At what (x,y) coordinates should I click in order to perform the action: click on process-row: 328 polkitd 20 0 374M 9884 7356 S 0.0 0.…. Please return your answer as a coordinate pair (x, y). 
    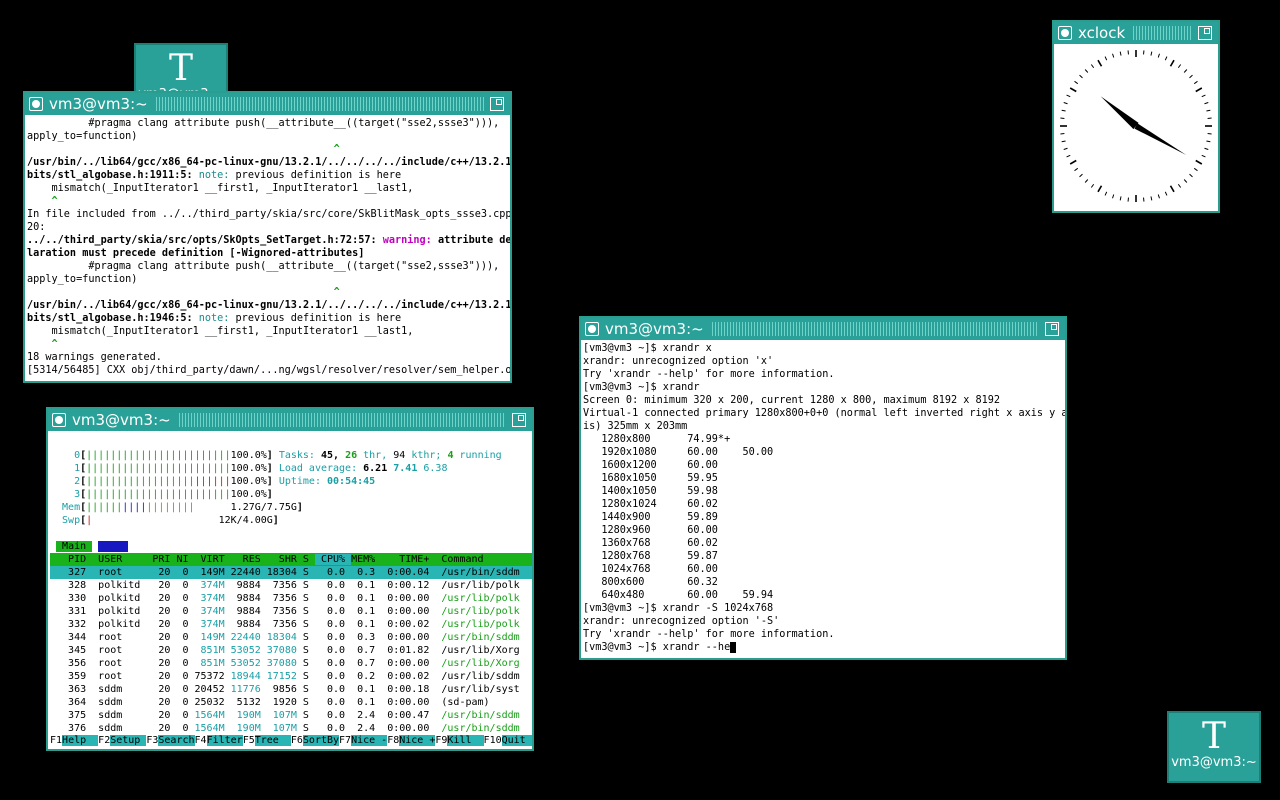
    Looking at the image, I should click on (291, 585).